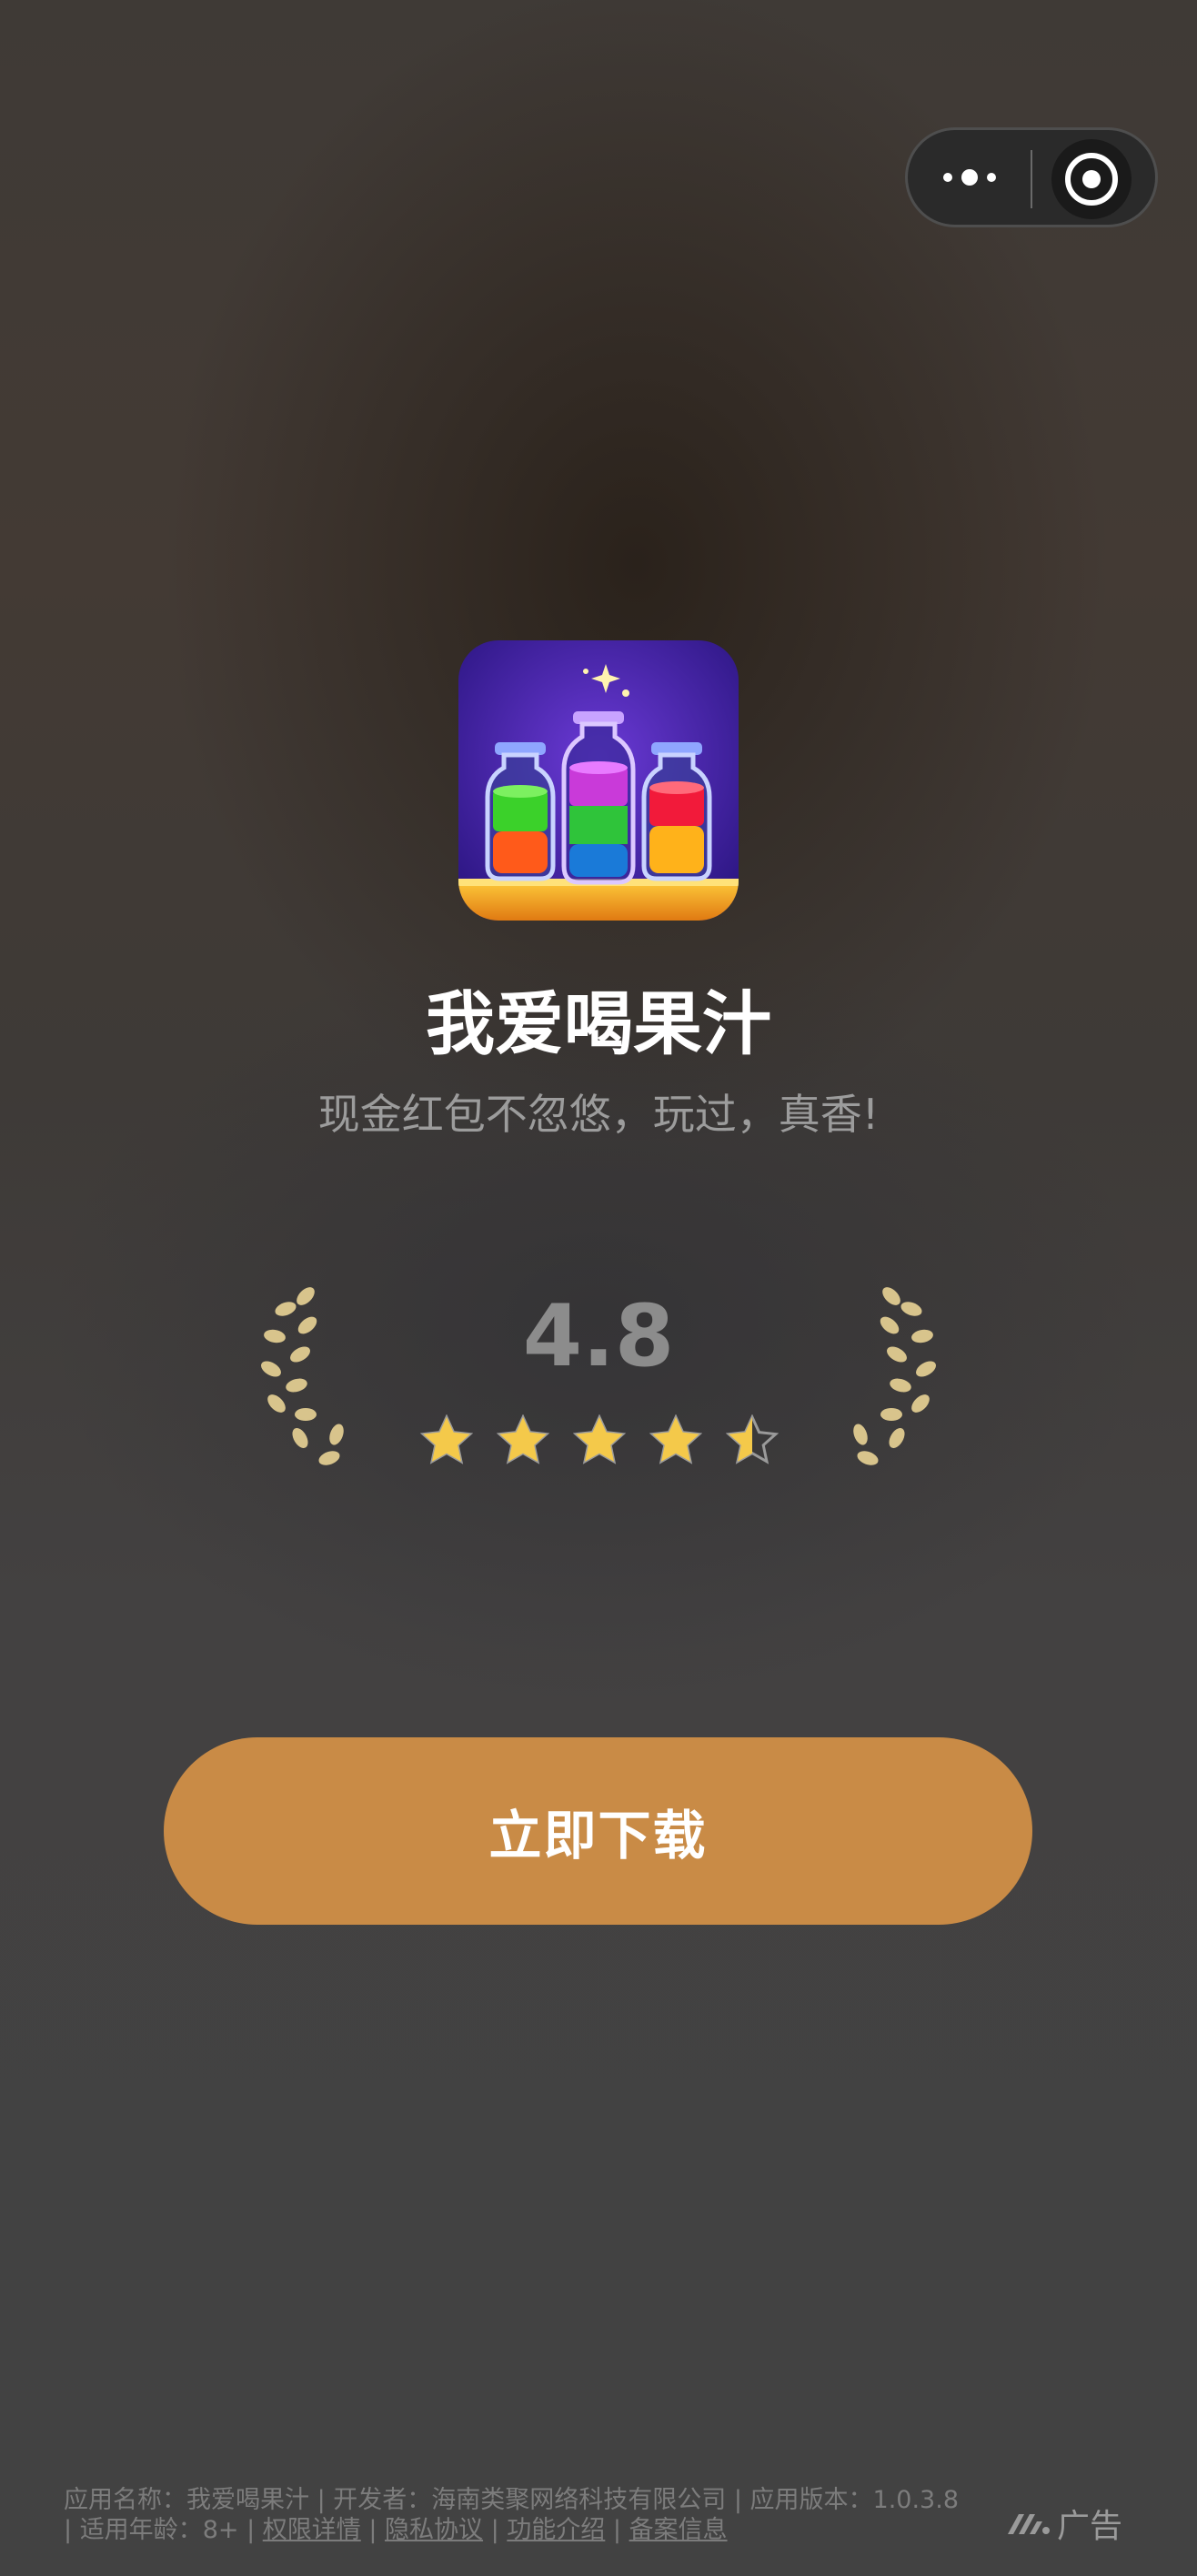 The image size is (1197, 2576). What do you see at coordinates (434, 2530) in the screenshot?
I see `privacy-link: 隐私协议` at bounding box center [434, 2530].